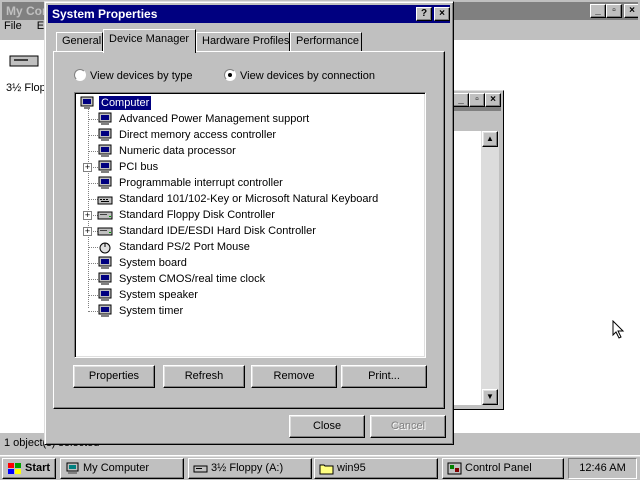 The image size is (640, 480). I want to click on tree-node-computer: Computer, so click(124, 103).